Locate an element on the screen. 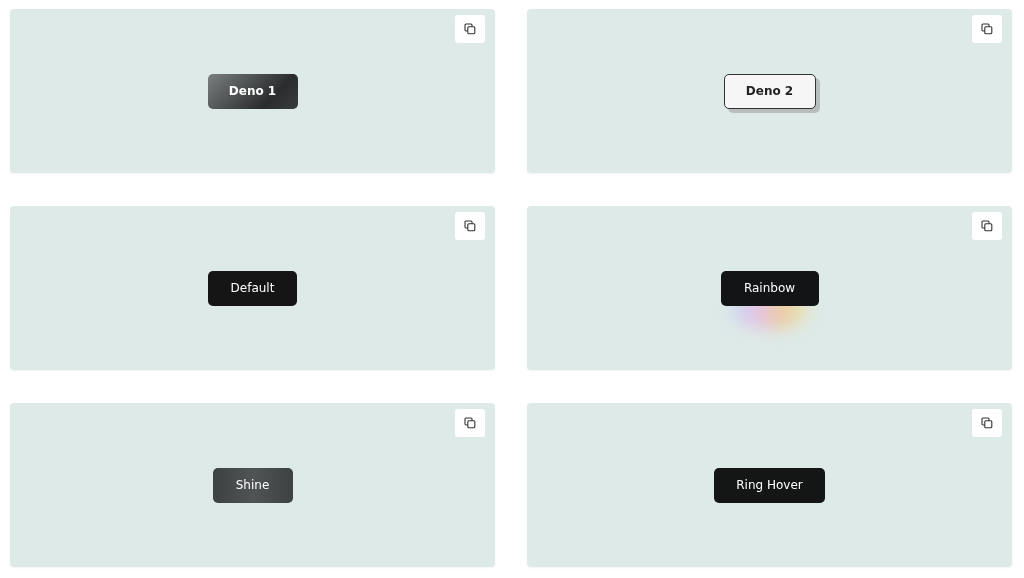  demo-button: Deno 1 is located at coordinates (252, 91).